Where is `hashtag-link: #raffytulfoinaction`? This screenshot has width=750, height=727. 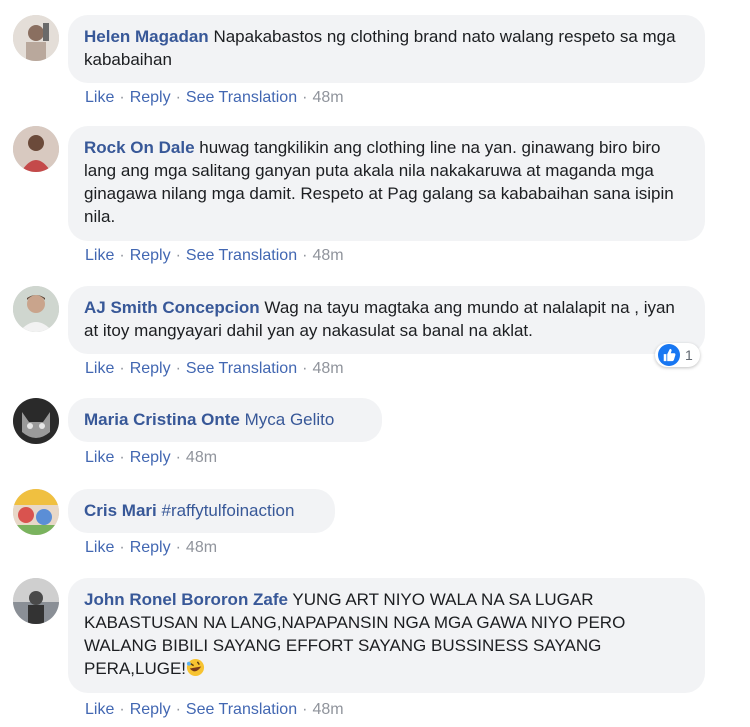
hashtag-link: #raffytulfoinaction is located at coordinates (227, 510).